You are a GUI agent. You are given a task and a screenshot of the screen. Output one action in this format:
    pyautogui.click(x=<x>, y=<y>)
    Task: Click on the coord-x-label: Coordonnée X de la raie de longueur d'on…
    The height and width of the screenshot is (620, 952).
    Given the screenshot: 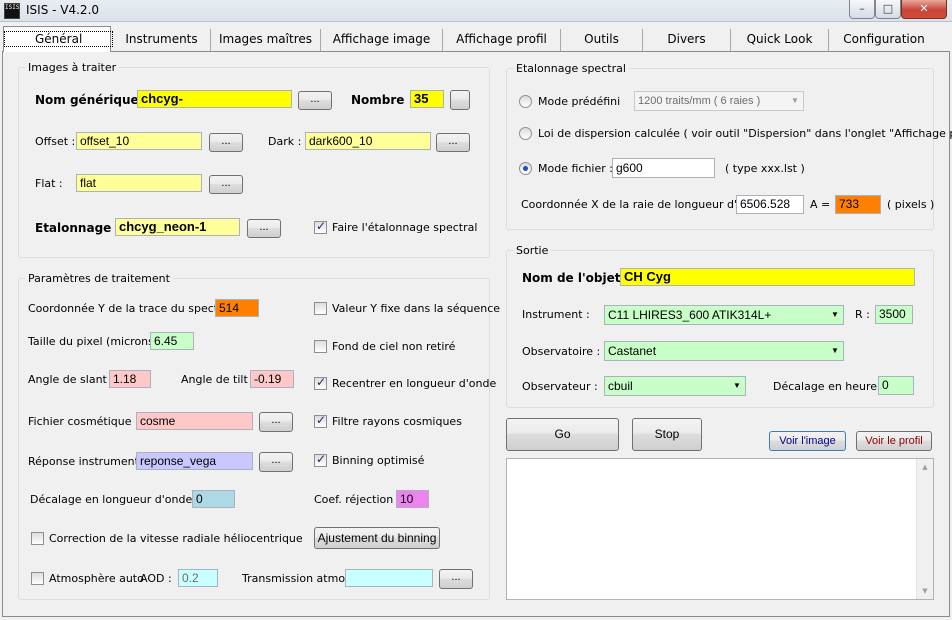 What is the action you would take?
    pyautogui.click(x=643, y=204)
    